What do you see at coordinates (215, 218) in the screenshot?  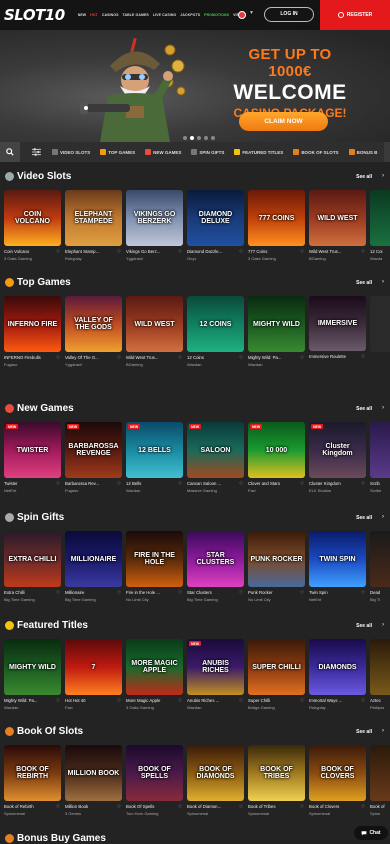 I see `game-thumbnail: DIAMOND DELUXE` at bounding box center [215, 218].